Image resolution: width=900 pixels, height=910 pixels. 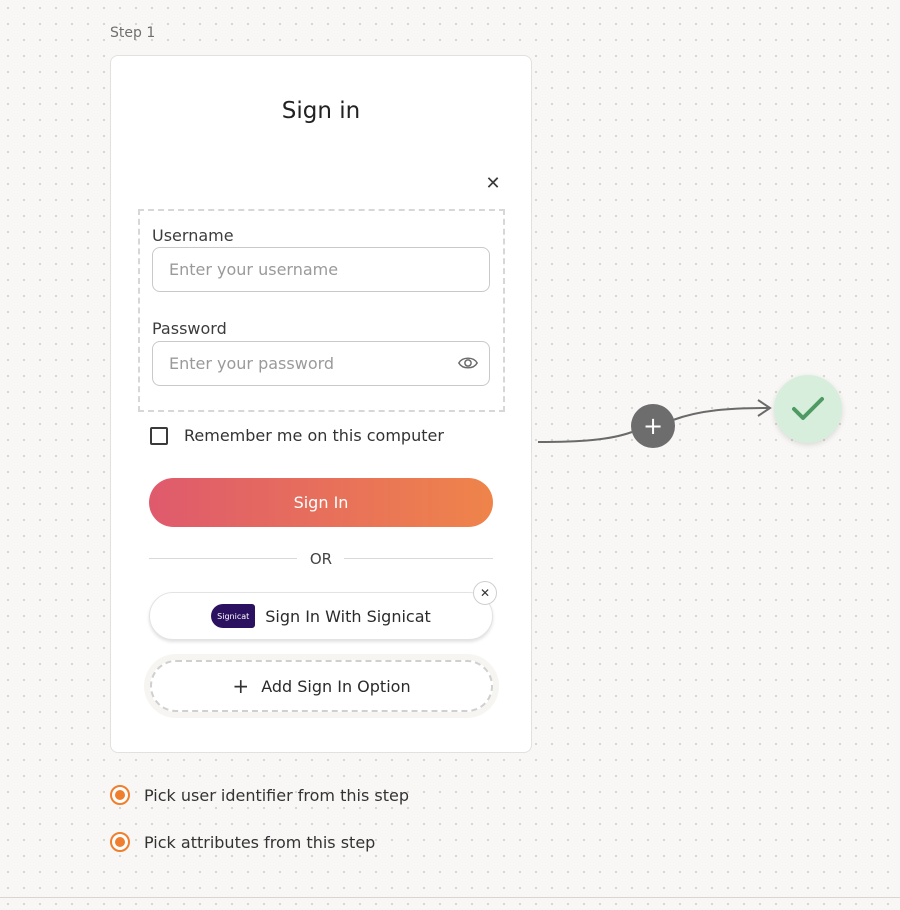 I want to click on pick-attributes-label: Pick attributes from this step, so click(x=260, y=842).